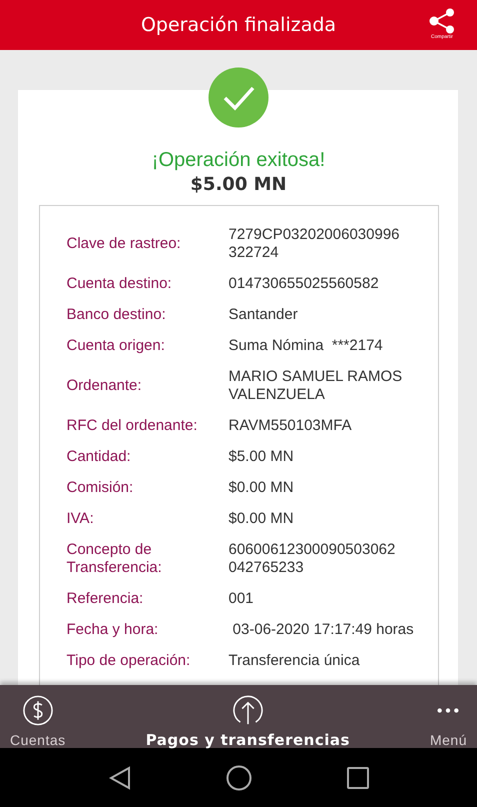 Image resolution: width=477 pixels, height=807 pixels. I want to click on check-icon, so click(238, 97).